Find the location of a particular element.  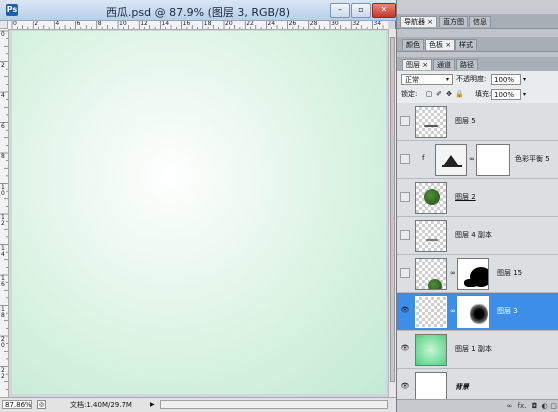

layer-row: f ∞ 色彩平衡 5 is located at coordinates (477, 160).